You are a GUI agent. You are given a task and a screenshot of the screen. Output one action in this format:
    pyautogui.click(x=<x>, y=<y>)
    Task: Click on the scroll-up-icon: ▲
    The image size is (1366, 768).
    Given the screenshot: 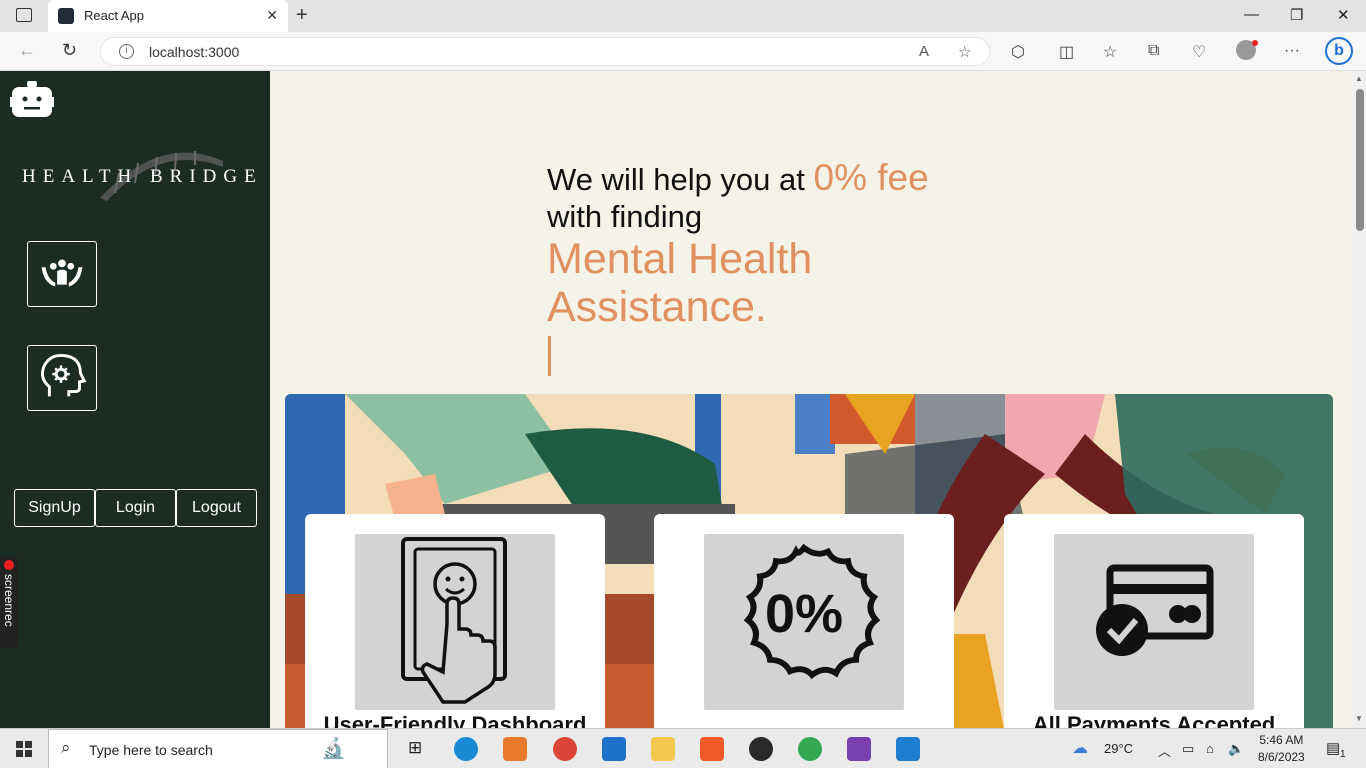 What is the action you would take?
    pyautogui.click(x=1359, y=78)
    